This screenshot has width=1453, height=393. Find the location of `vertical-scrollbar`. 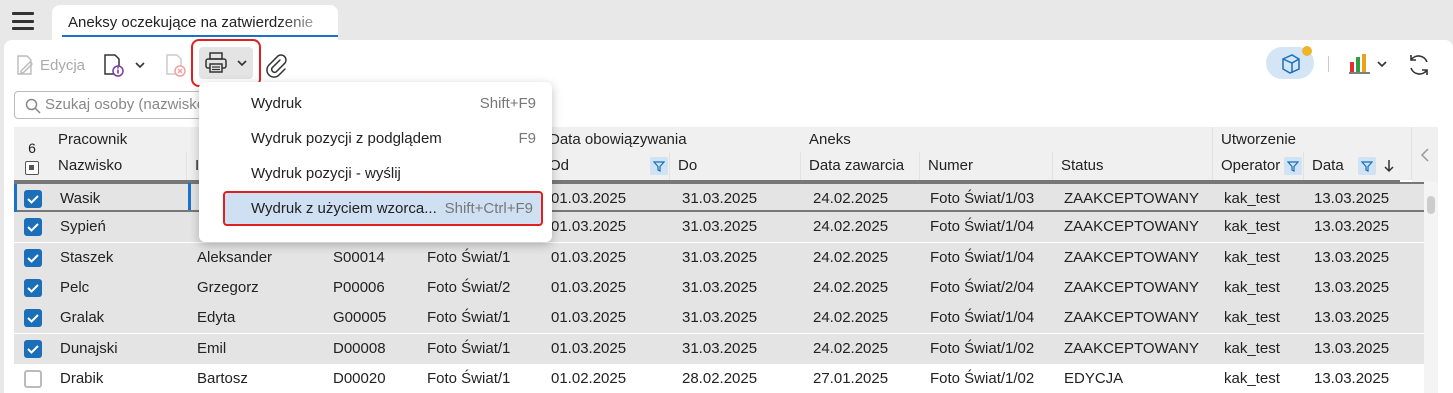

vertical-scrollbar is located at coordinates (1431, 287).